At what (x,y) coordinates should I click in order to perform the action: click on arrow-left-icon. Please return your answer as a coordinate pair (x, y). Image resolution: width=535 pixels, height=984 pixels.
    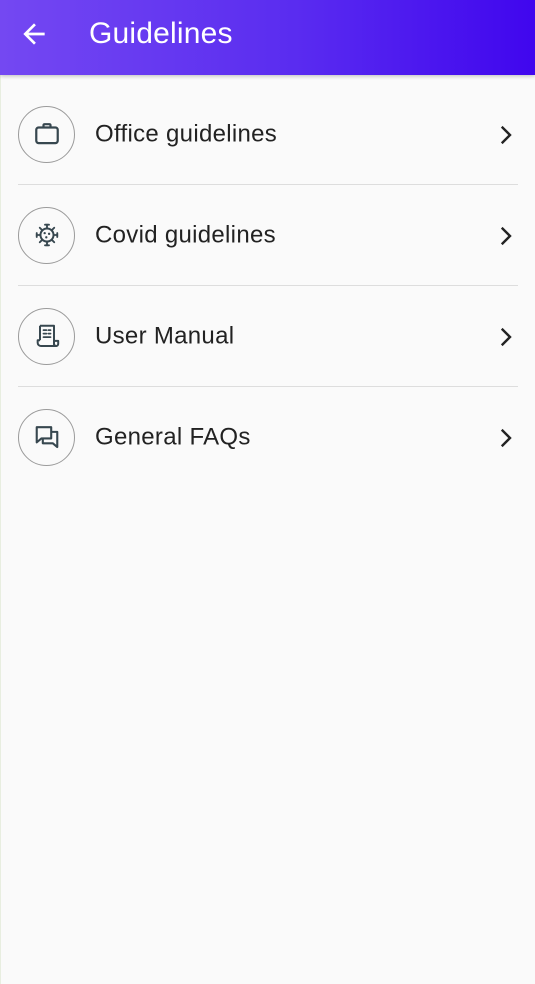
    Looking at the image, I should click on (34, 36).